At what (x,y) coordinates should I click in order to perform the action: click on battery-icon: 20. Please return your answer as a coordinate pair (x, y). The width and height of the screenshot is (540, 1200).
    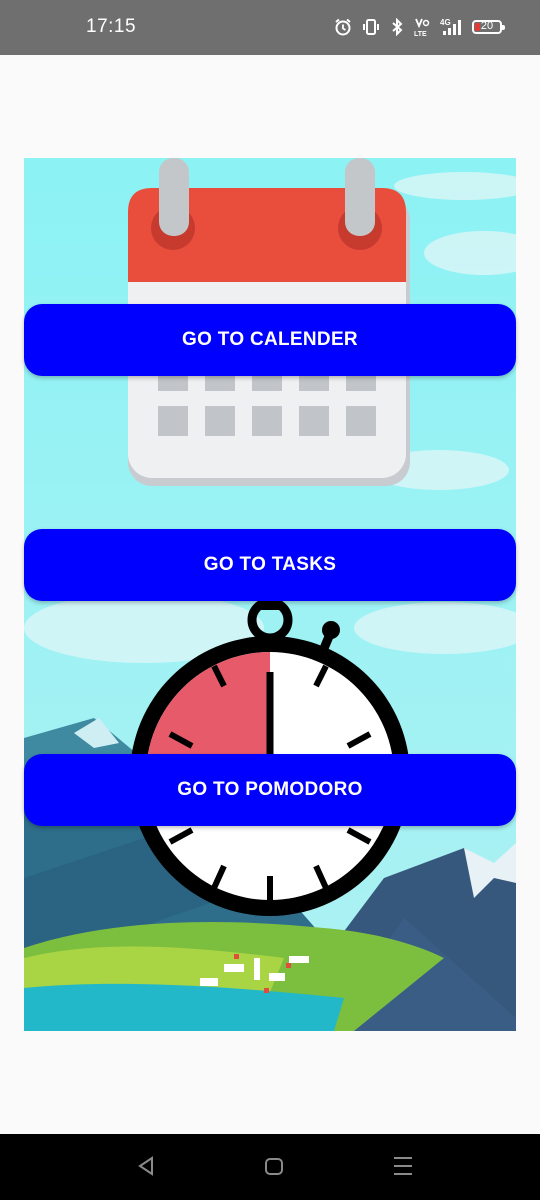
    Looking at the image, I should click on (488, 27).